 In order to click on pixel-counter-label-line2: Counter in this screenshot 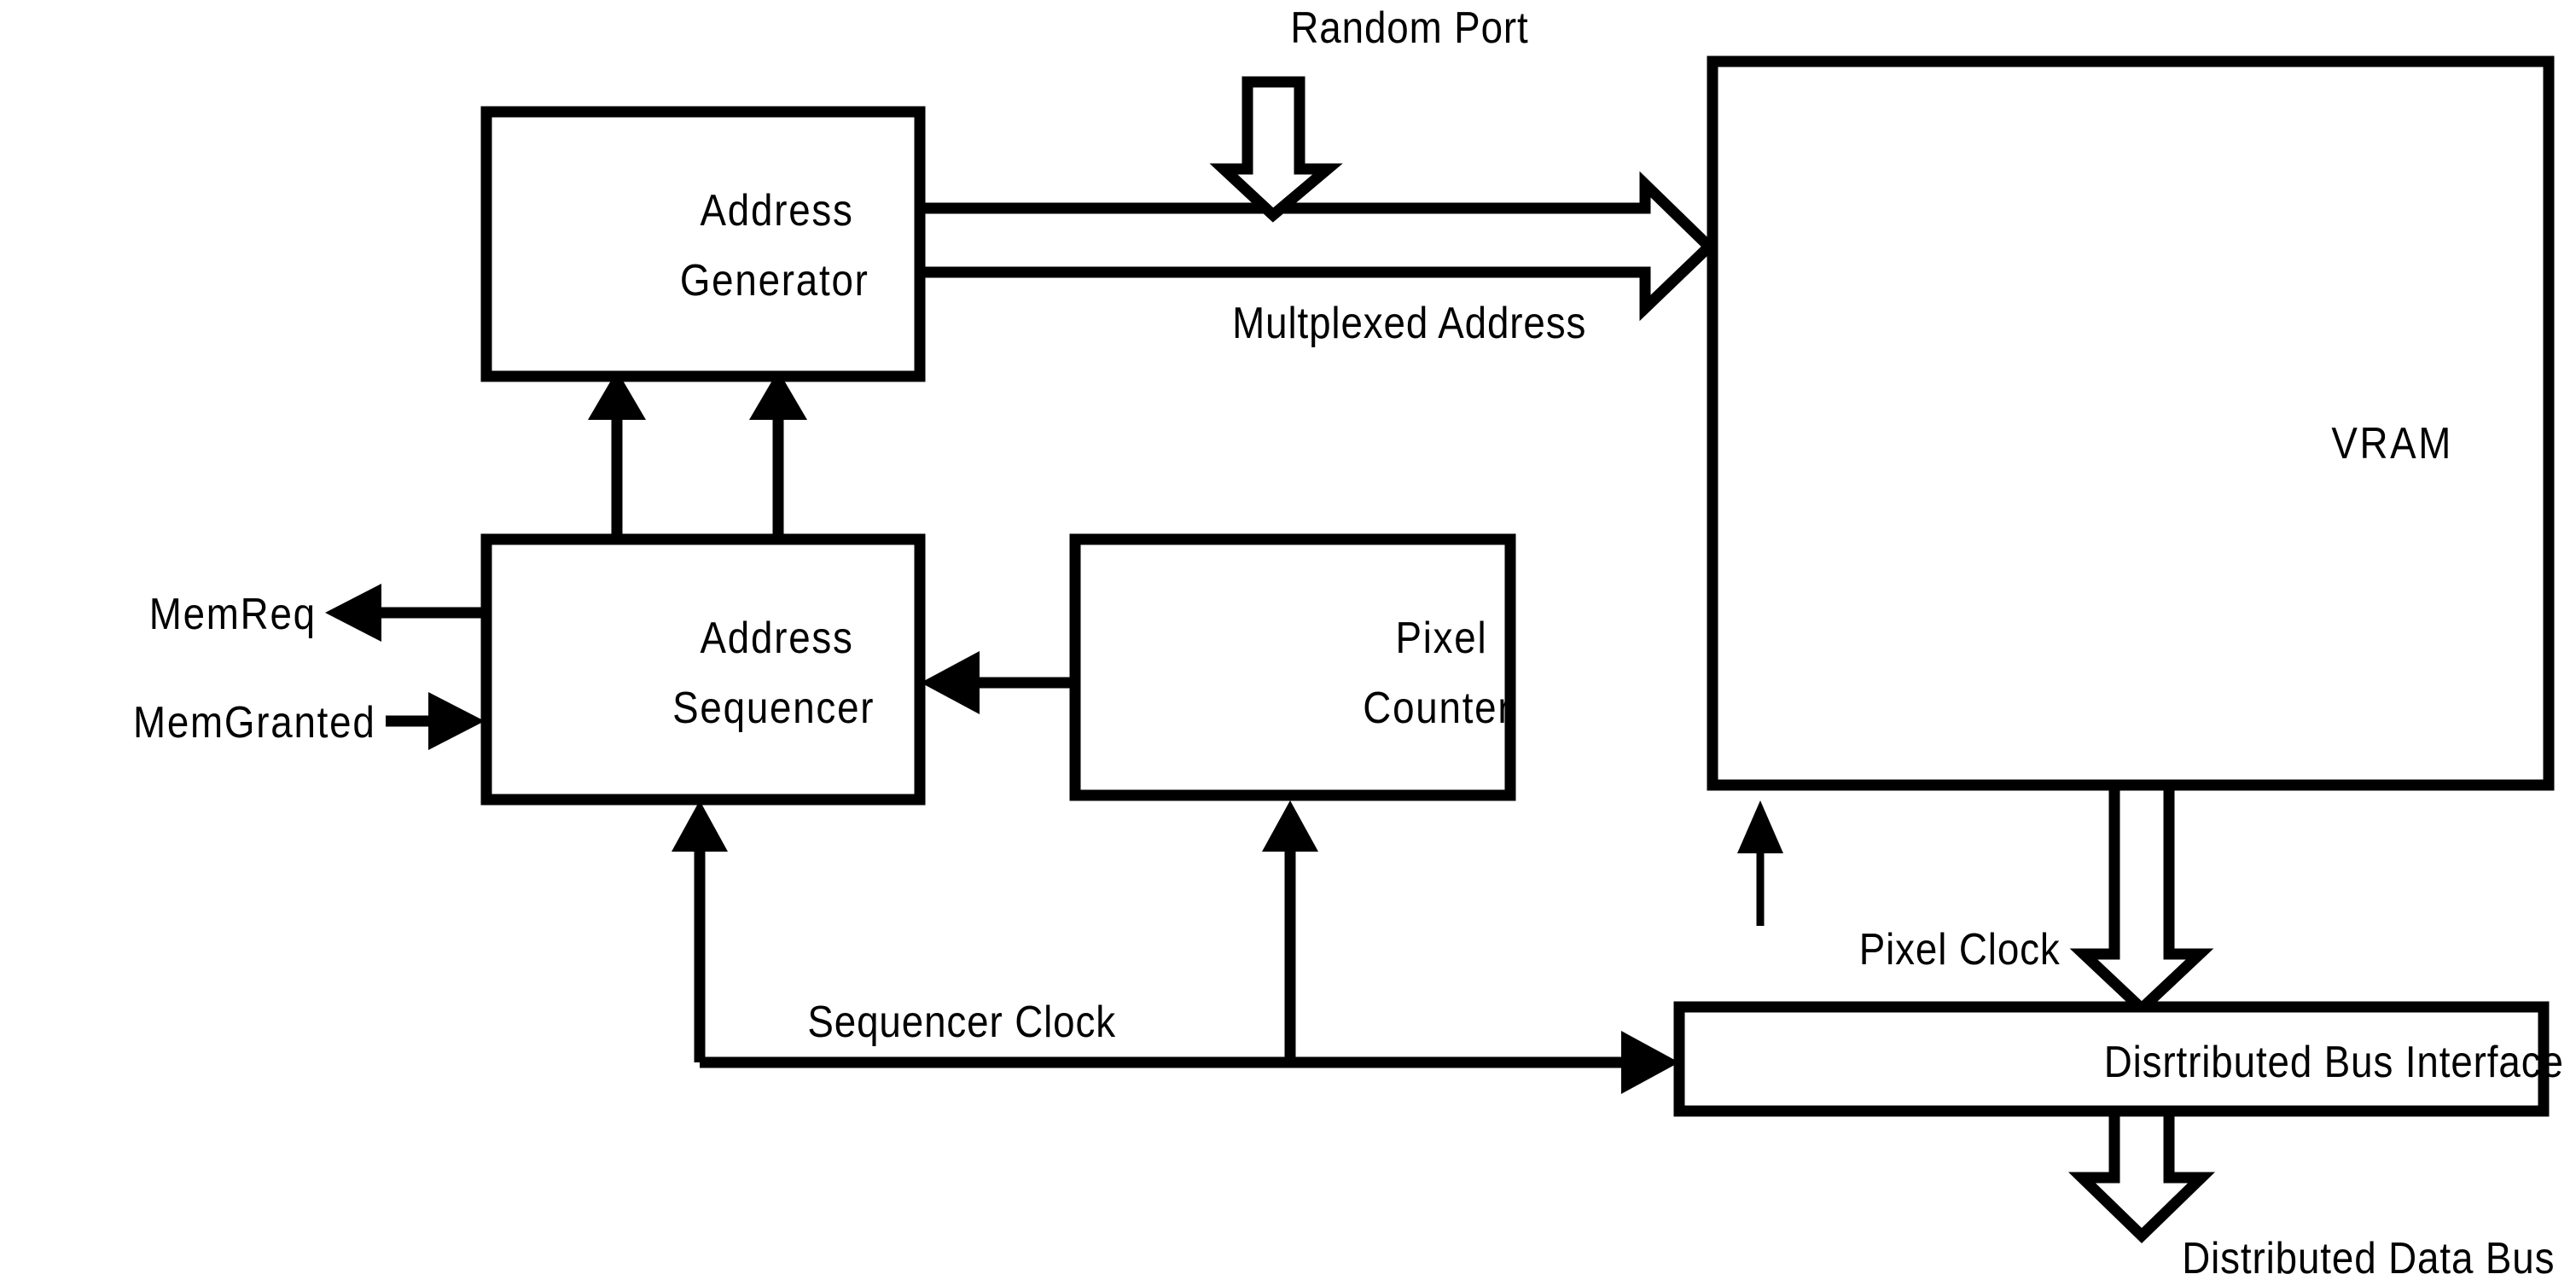, I will do `click(1438, 708)`.